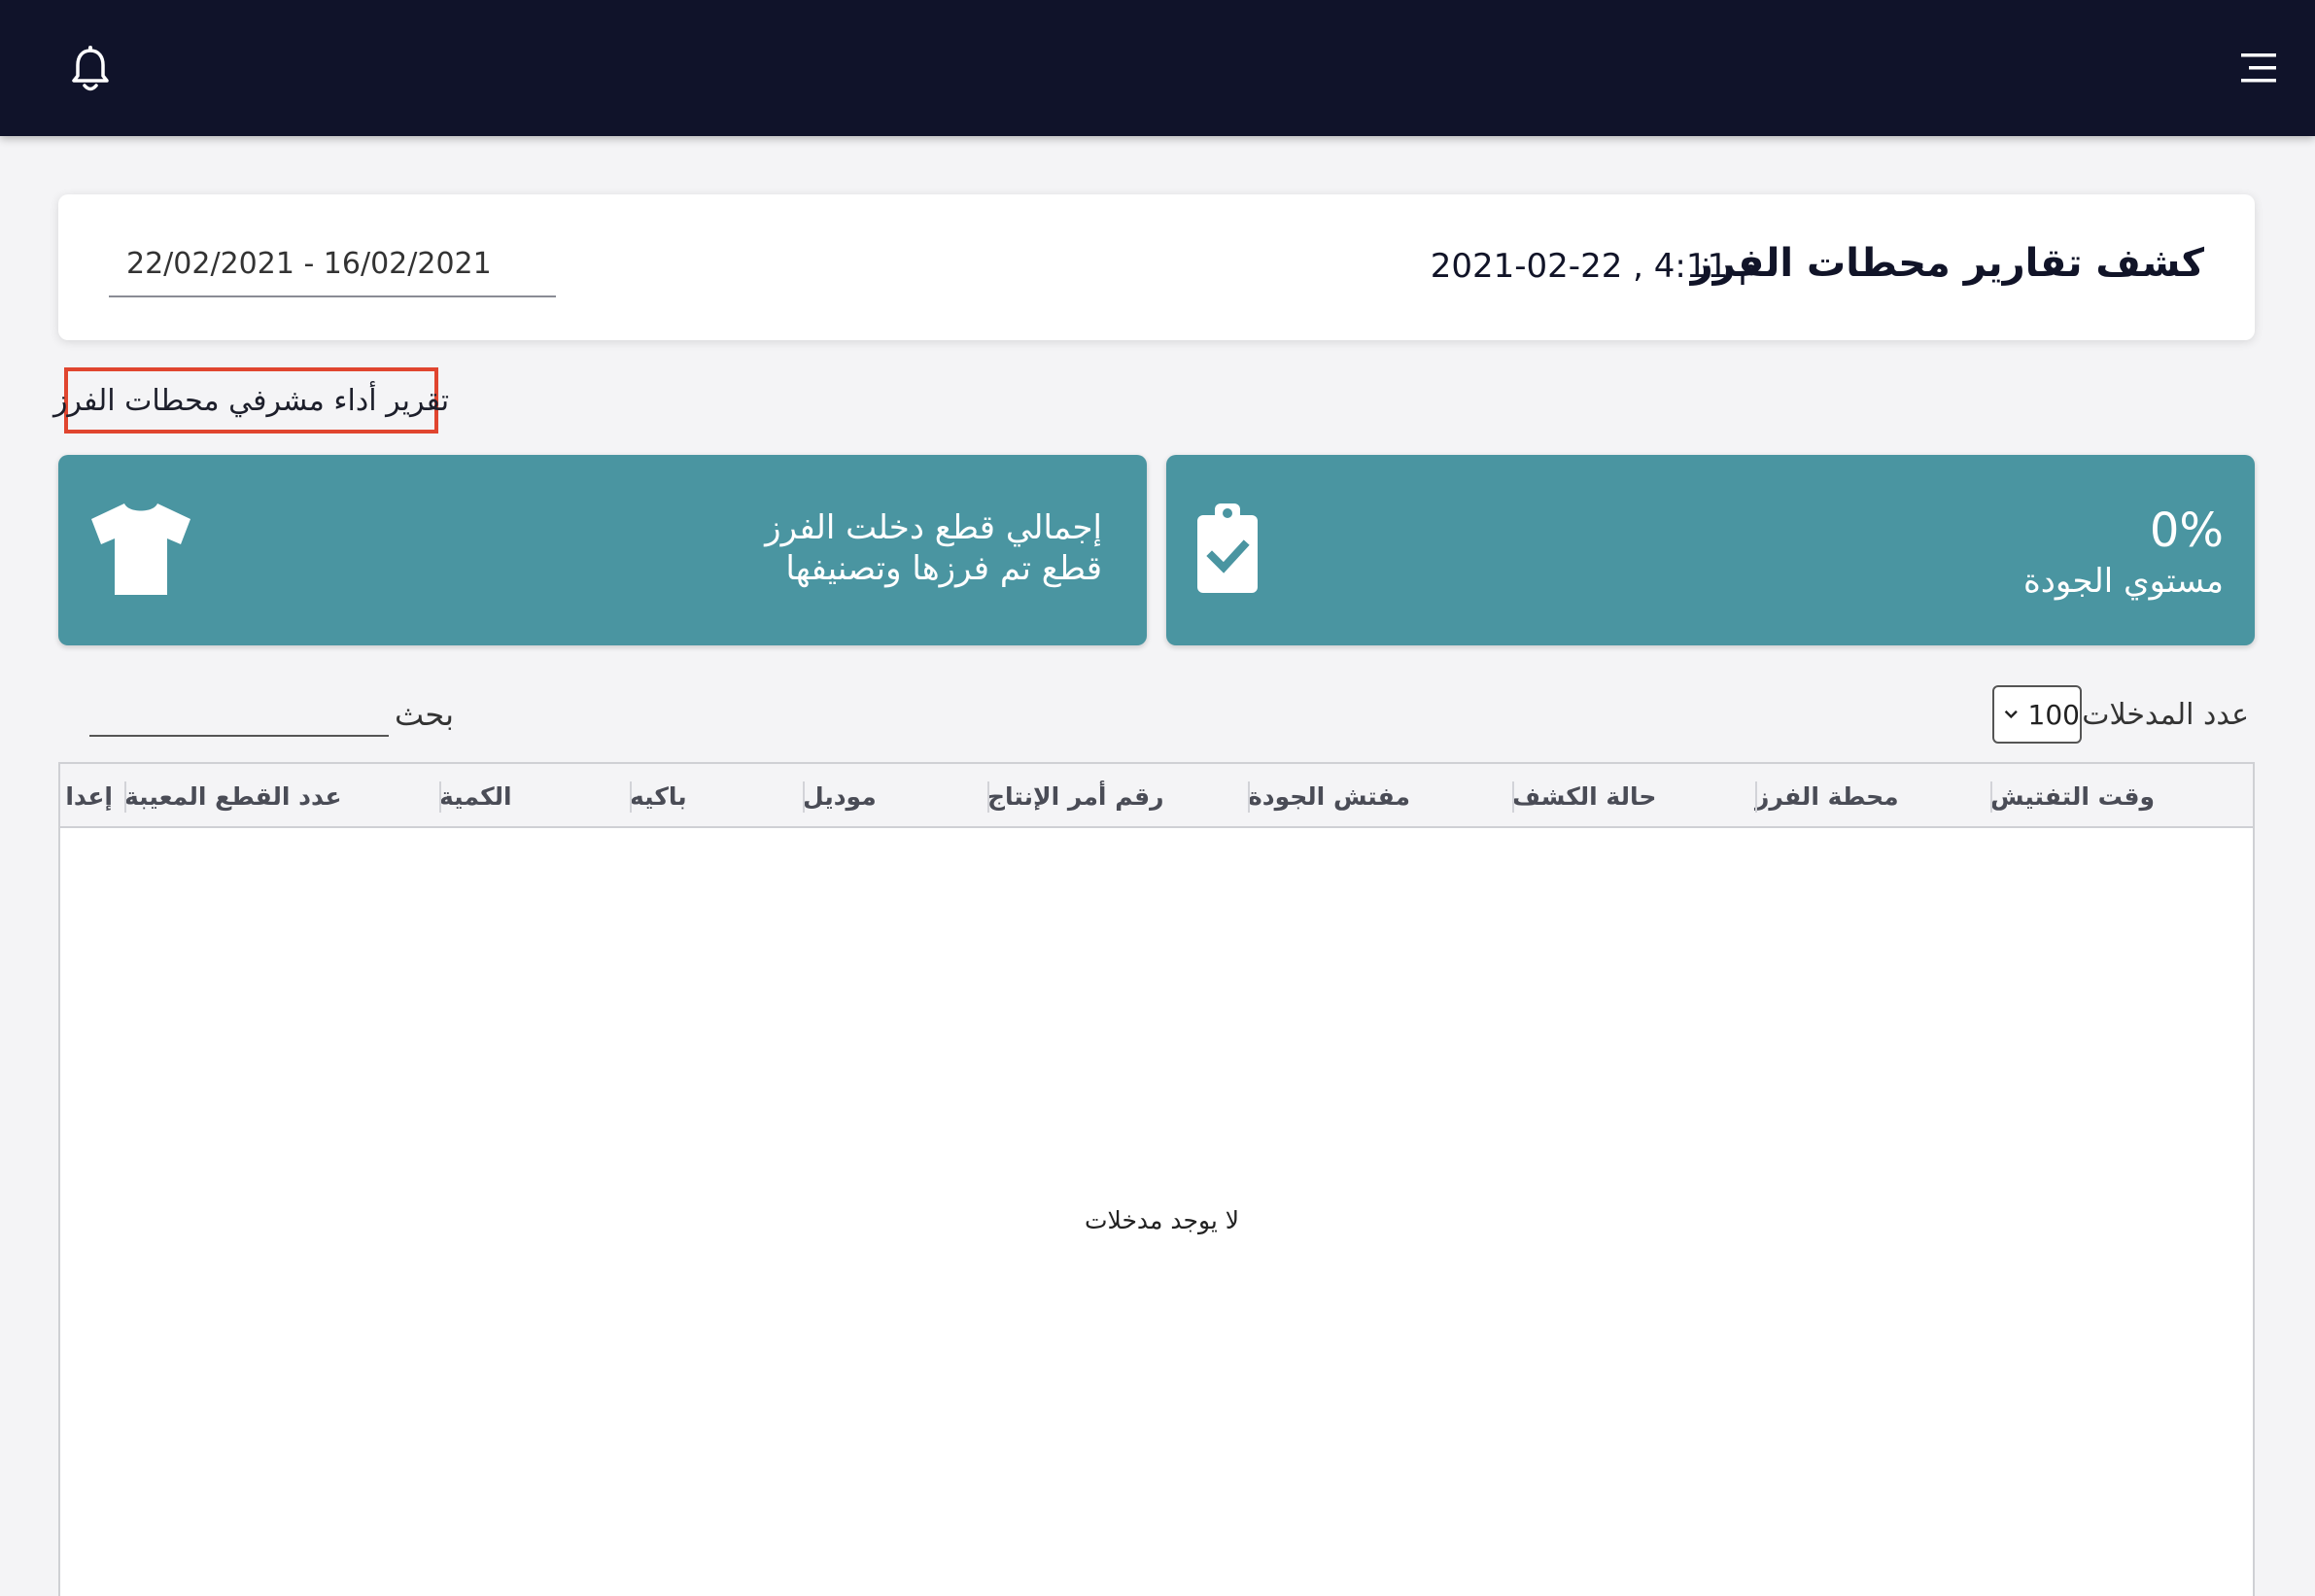  I want to click on column-settings: إعدا, so click(90, 796).